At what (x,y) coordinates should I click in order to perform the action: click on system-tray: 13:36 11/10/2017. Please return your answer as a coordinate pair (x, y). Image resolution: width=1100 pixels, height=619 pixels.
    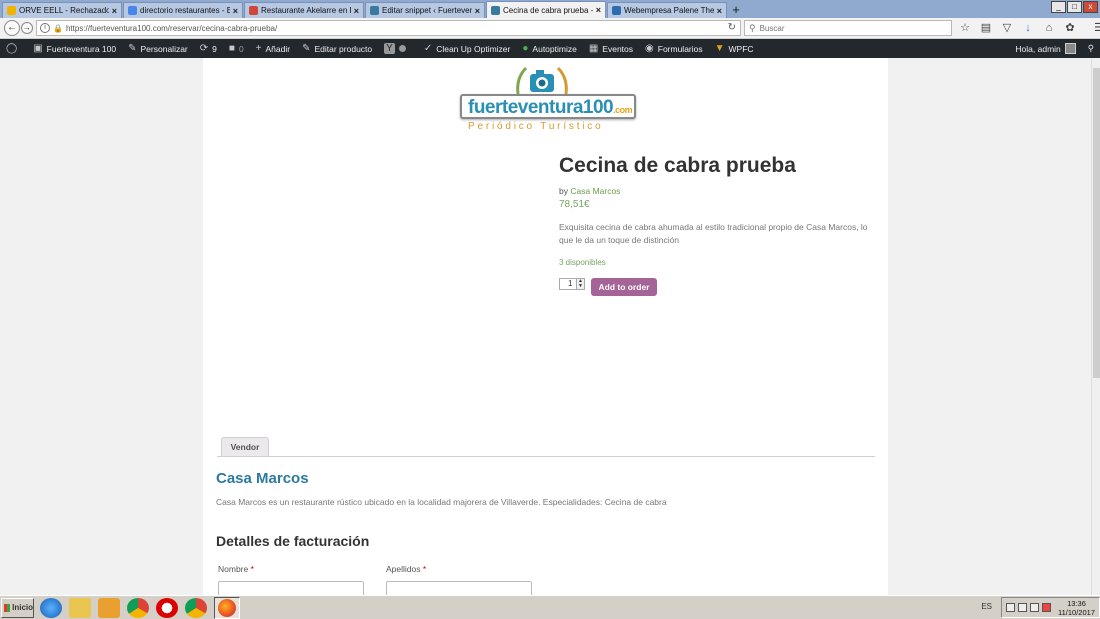
    Looking at the image, I should click on (1050, 607).